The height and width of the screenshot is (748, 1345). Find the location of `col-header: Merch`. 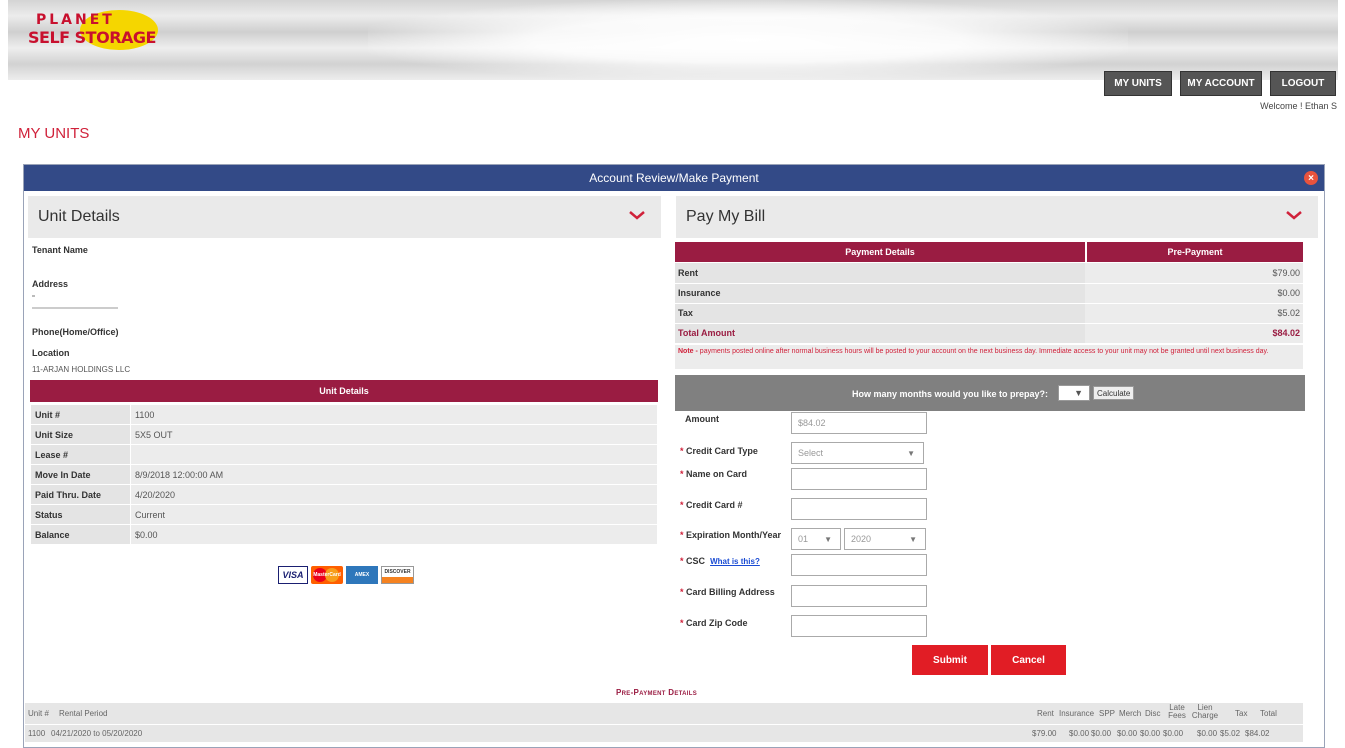

col-header: Merch is located at coordinates (1130, 713).